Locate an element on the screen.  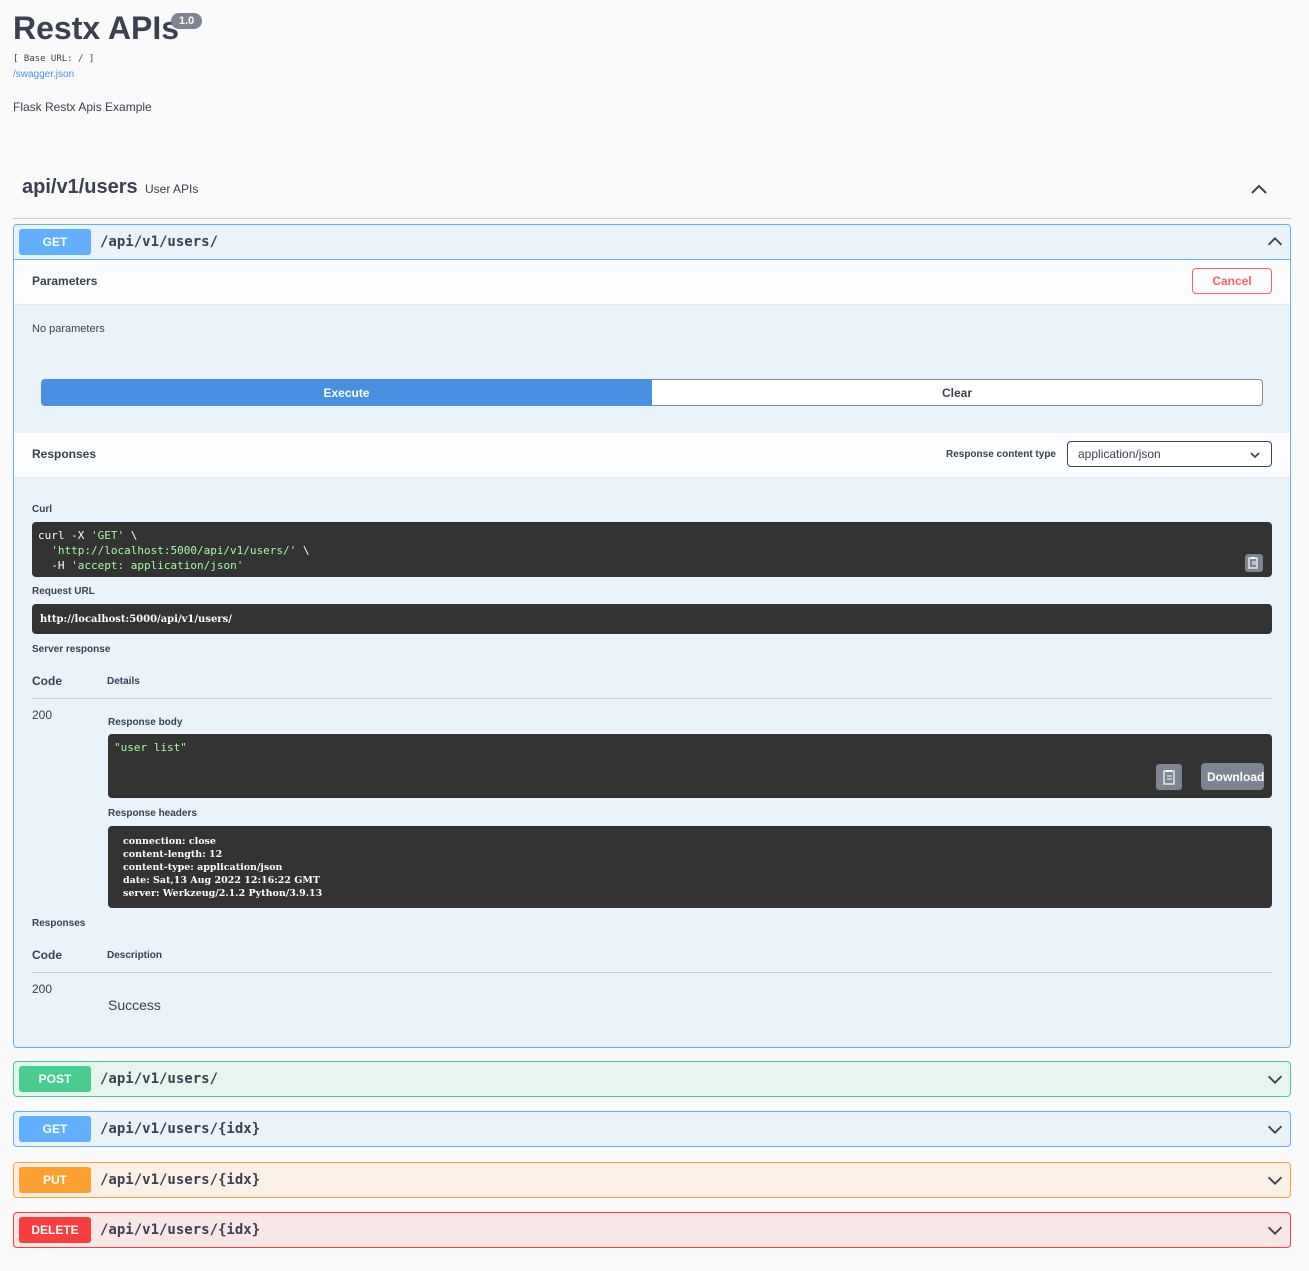
responses-heading: Responses is located at coordinates (64, 454).